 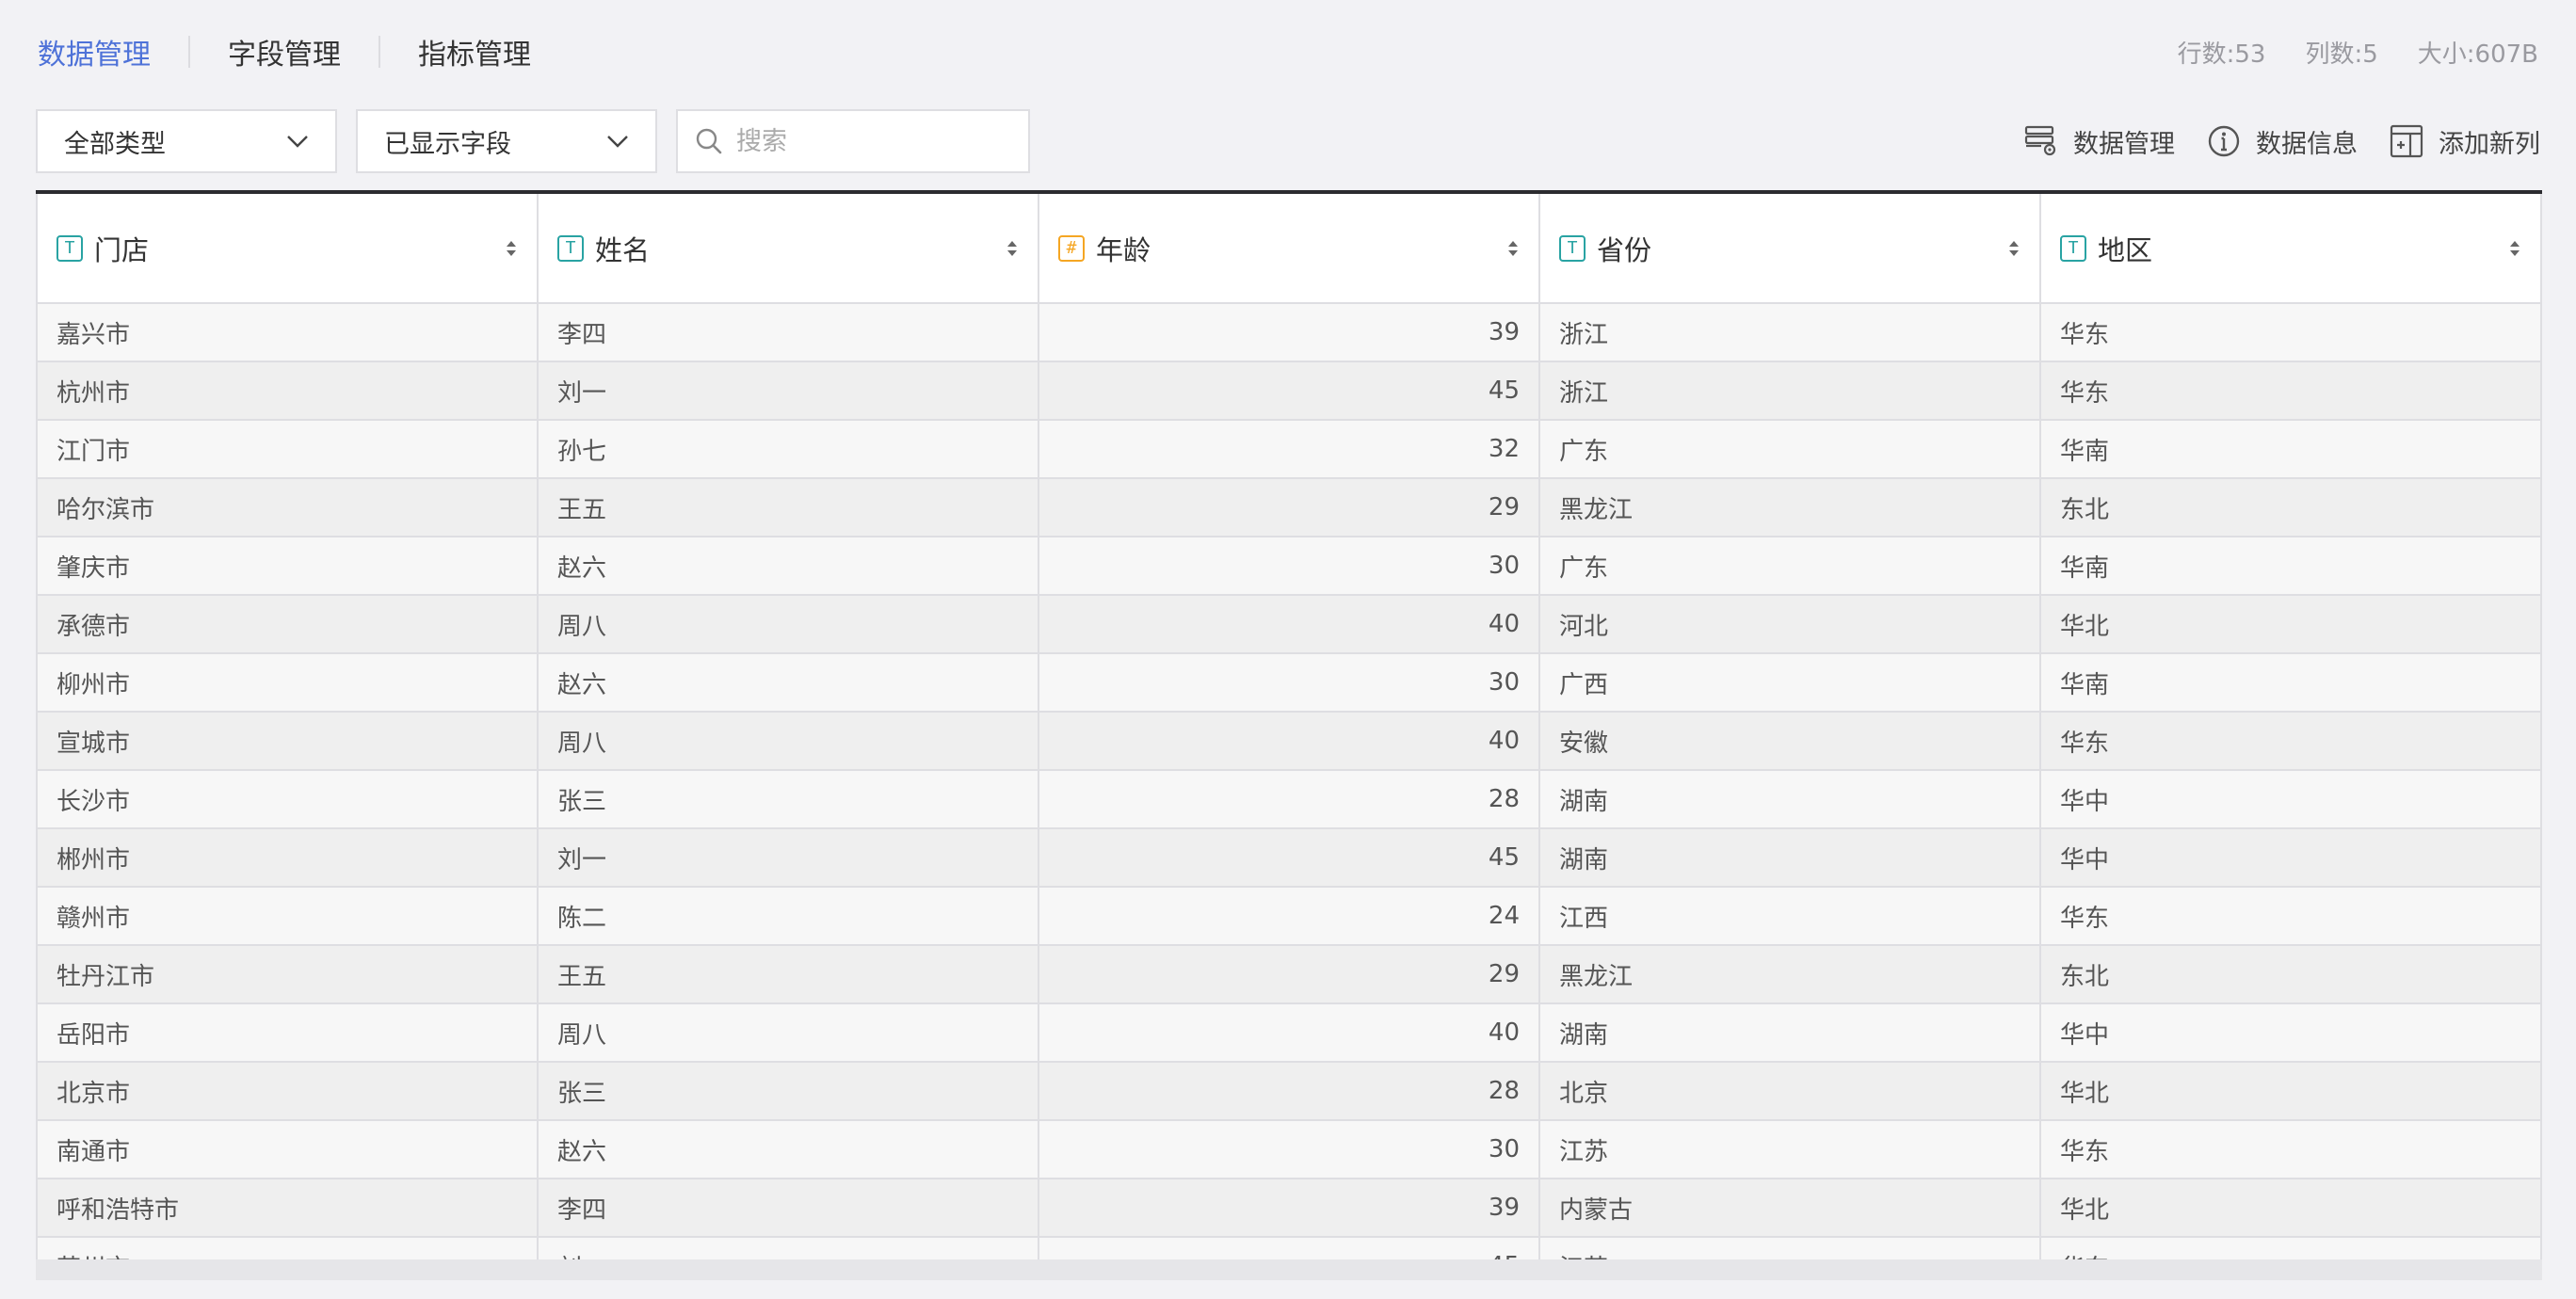 What do you see at coordinates (1790, 683) in the screenshot?
I see `table-cell: 广西` at bounding box center [1790, 683].